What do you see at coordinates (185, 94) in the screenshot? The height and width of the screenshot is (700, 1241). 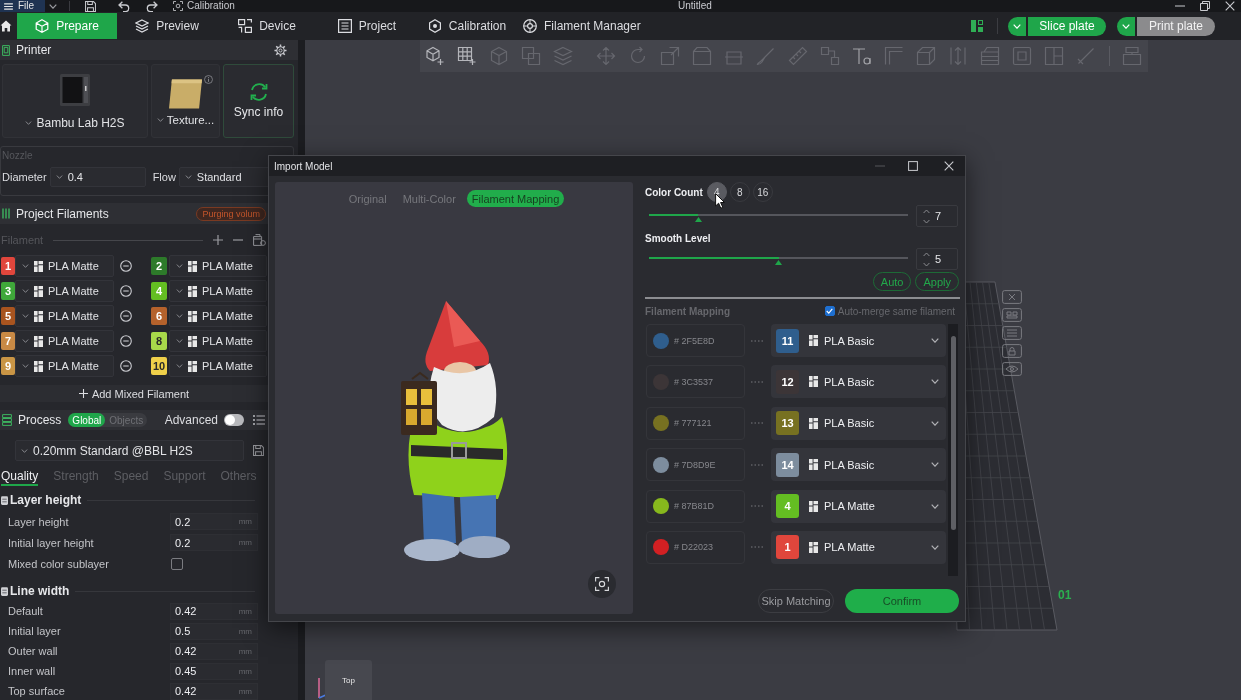 I see `build-plate-icon` at bounding box center [185, 94].